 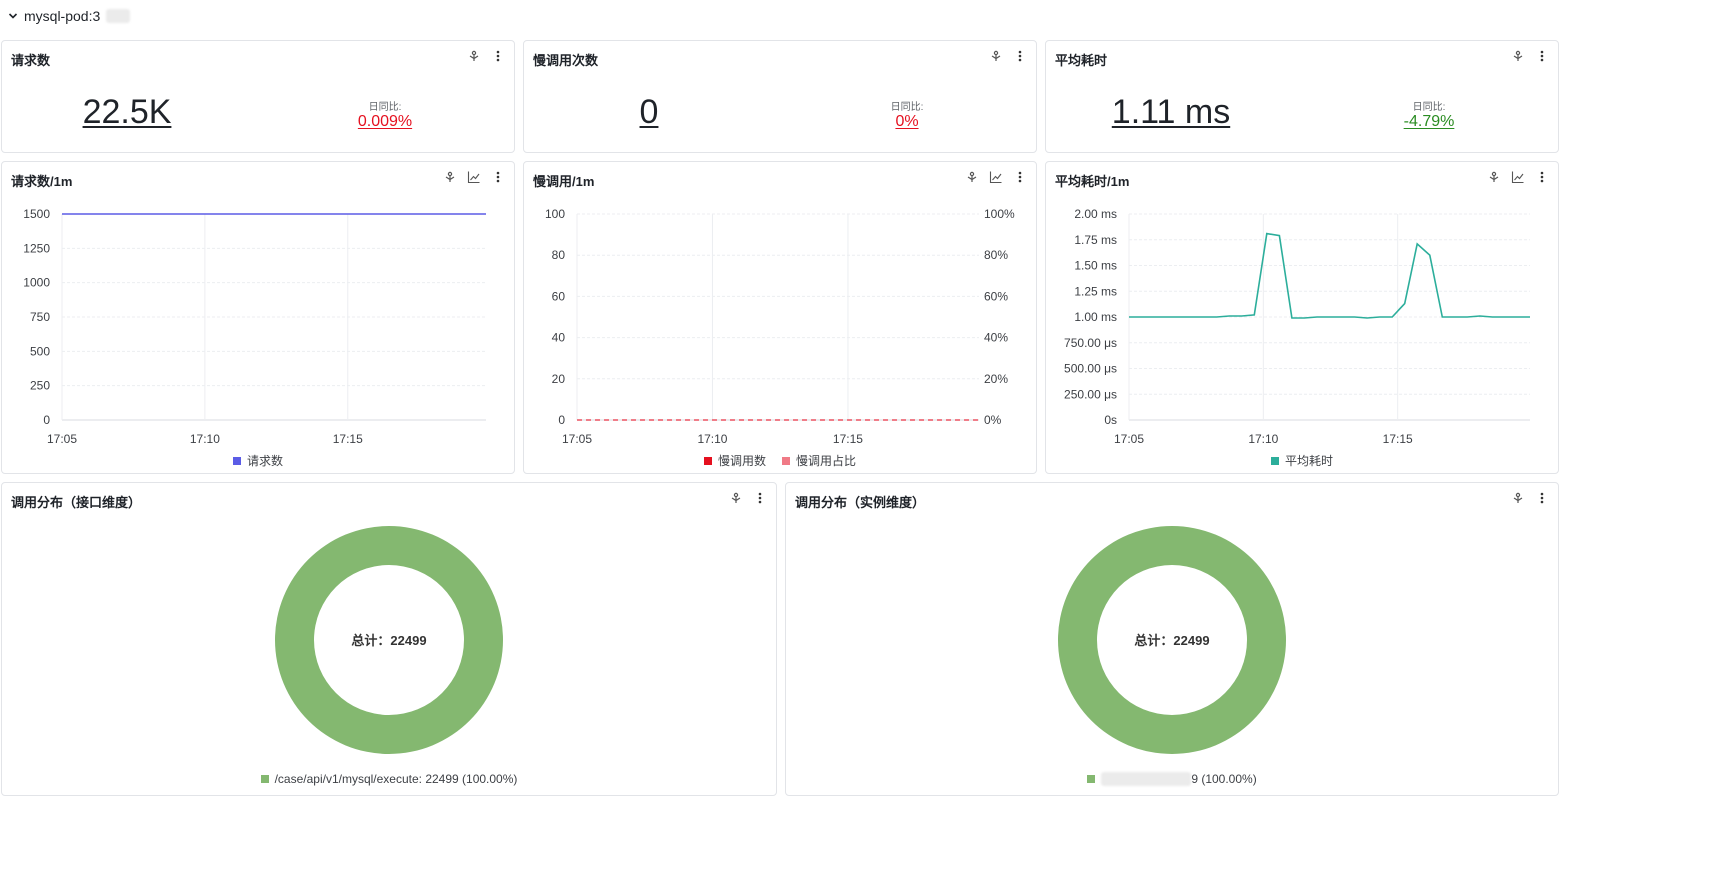 I want to click on compare-block: 日同比: -4.79%, so click(x=1429, y=114).